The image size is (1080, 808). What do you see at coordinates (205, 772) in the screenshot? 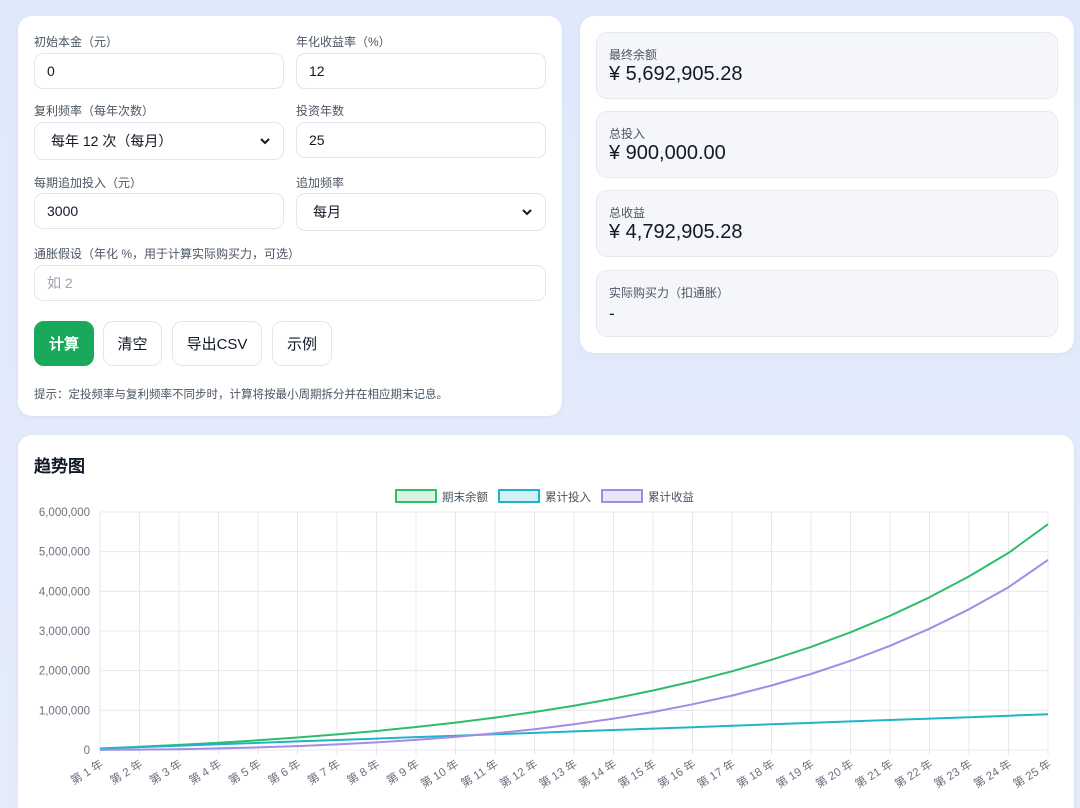
I see `x-tick-label: 第 4 年` at bounding box center [205, 772].